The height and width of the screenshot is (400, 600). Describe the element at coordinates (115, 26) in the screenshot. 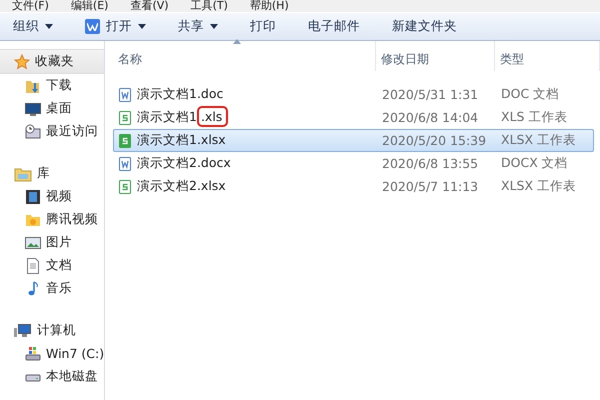

I see `toolbar-button: 打开` at that location.